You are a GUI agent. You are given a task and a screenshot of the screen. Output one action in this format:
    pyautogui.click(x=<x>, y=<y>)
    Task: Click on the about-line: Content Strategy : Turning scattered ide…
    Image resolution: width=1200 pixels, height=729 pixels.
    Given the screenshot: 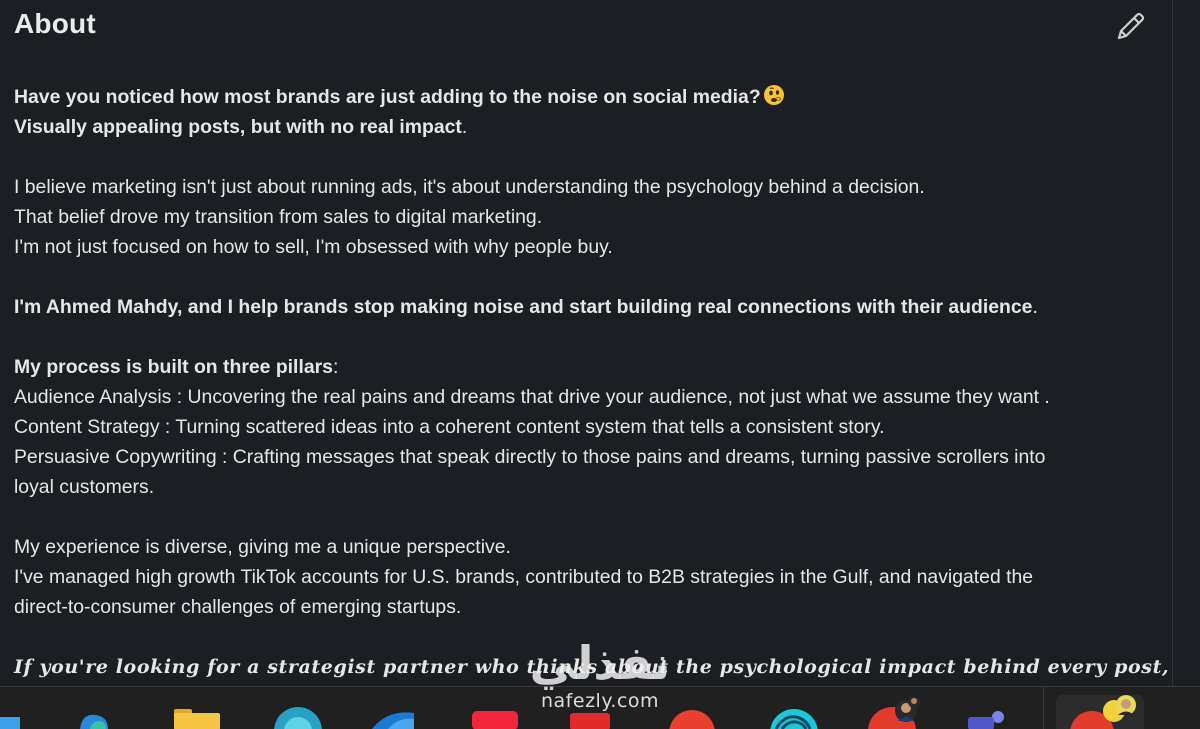 What is the action you would take?
    pyautogui.click(x=449, y=427)
    